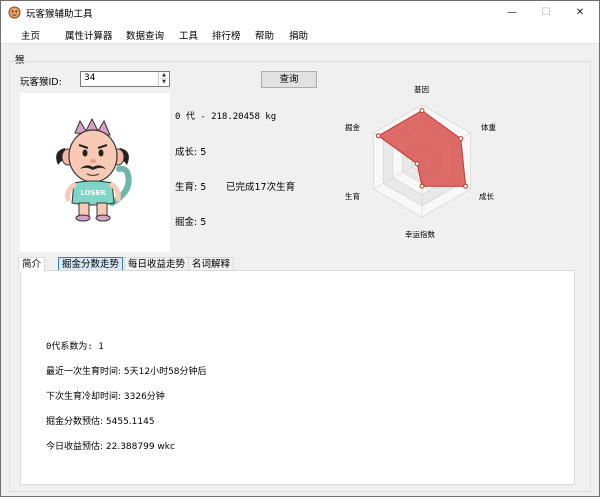  I want to click on cooldown-text: 下次生育冷却时间: 3326分钟, so click(105, 397).